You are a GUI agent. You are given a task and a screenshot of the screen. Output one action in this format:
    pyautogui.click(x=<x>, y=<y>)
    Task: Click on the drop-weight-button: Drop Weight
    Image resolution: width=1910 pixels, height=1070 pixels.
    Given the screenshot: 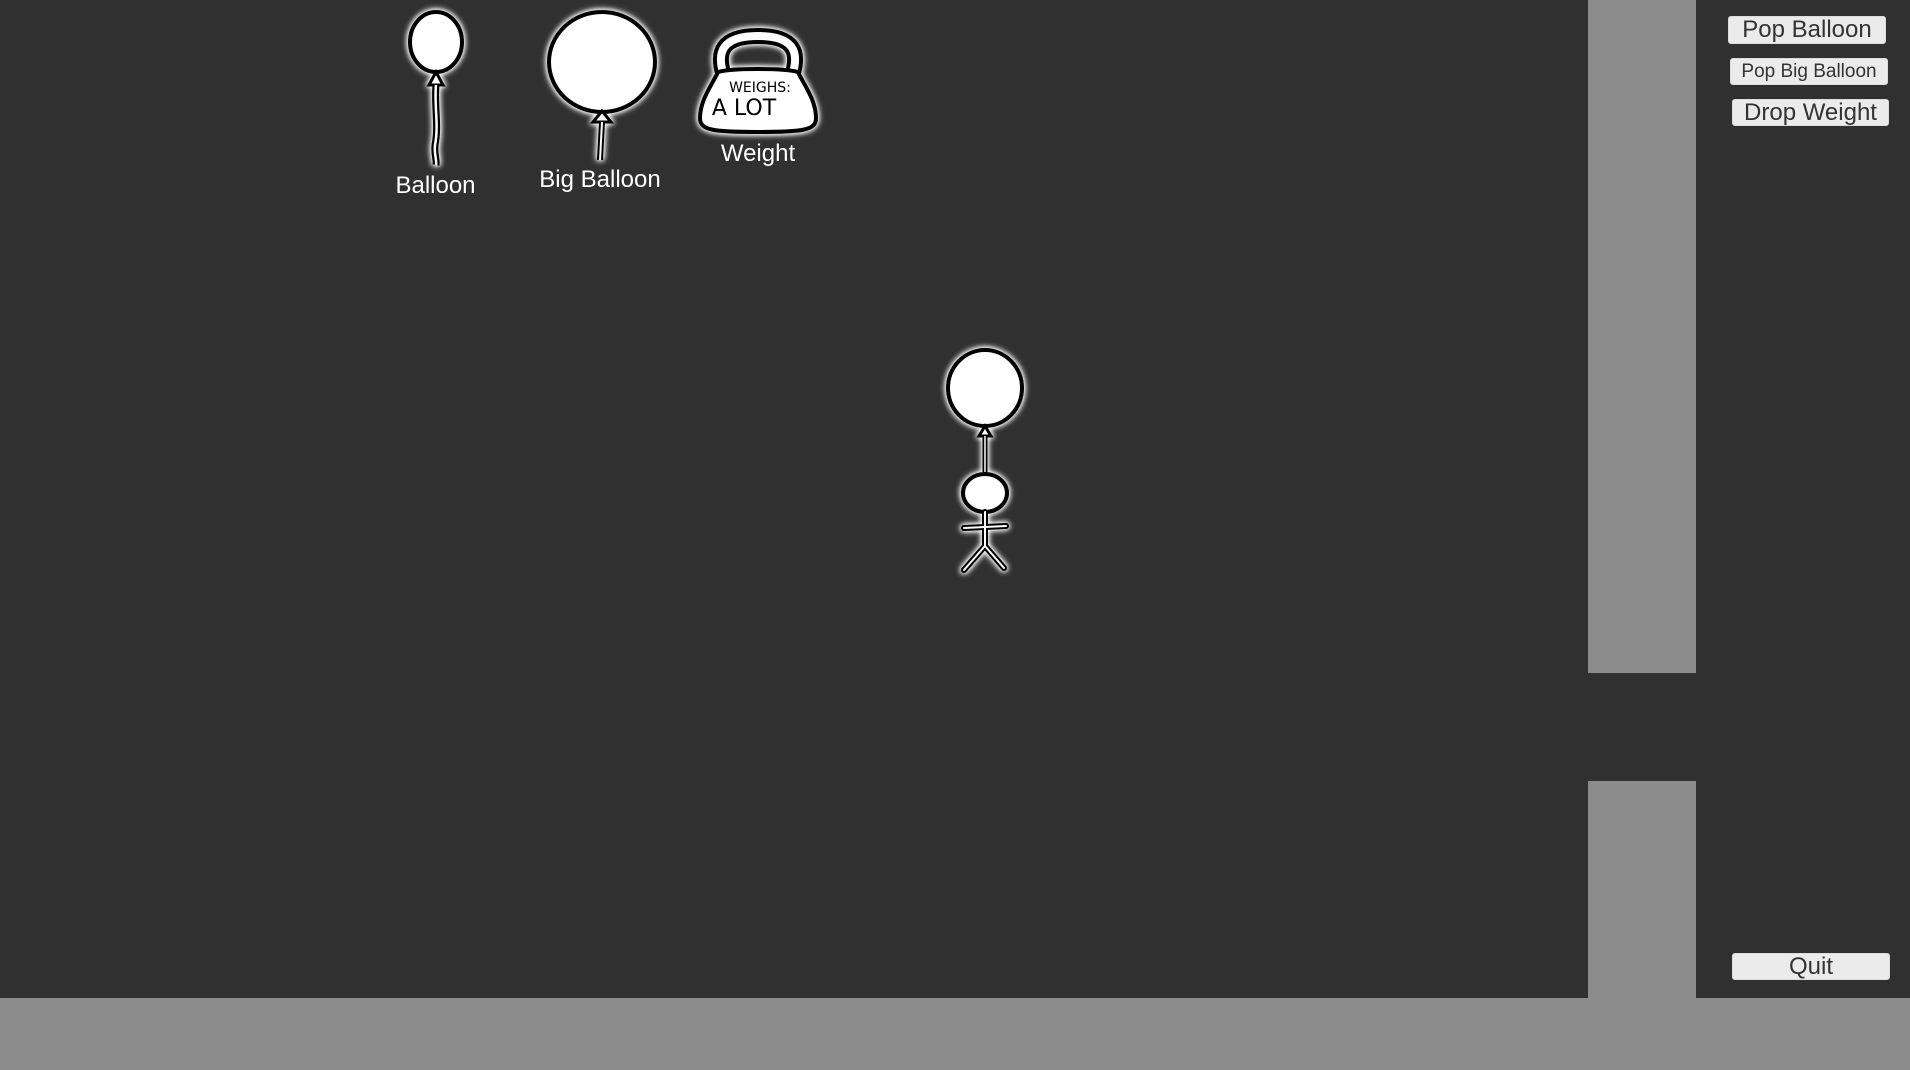 What is the action you would take?
    pyautogui.click(x=1810, y=112)
    